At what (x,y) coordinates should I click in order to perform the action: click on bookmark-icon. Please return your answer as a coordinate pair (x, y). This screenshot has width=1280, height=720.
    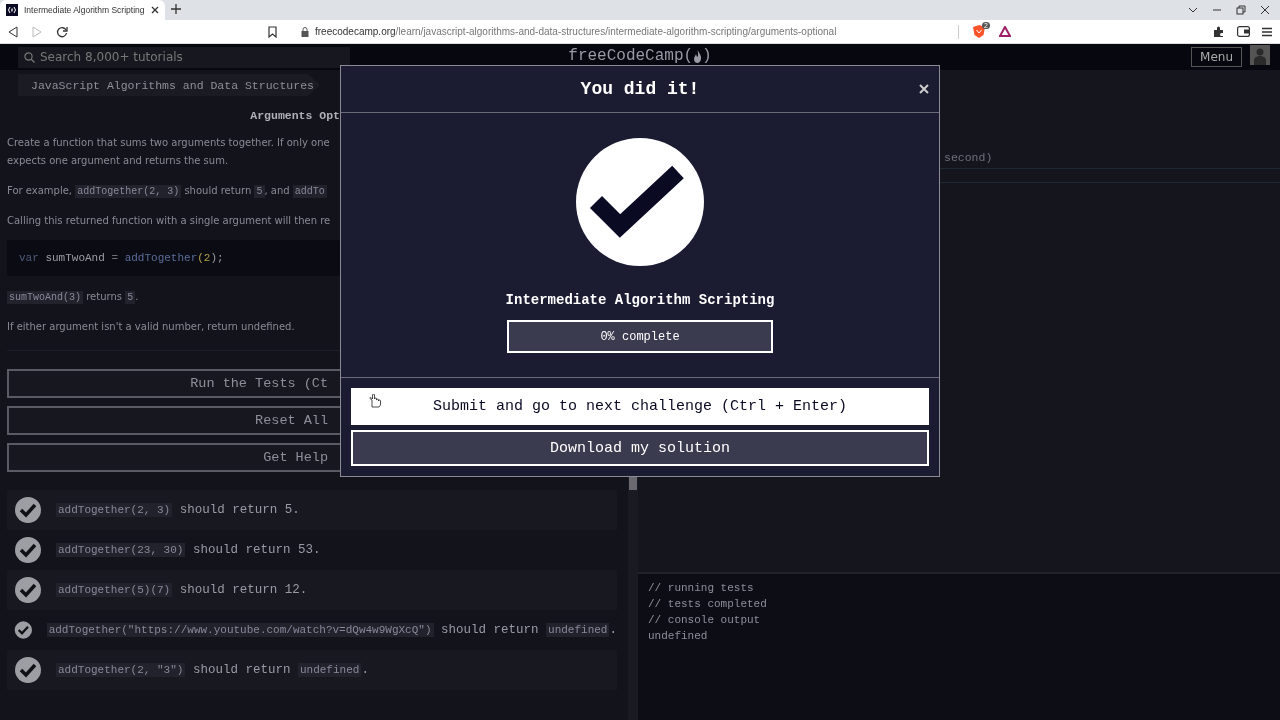
    Looking at the image, I should click on (272, 31).